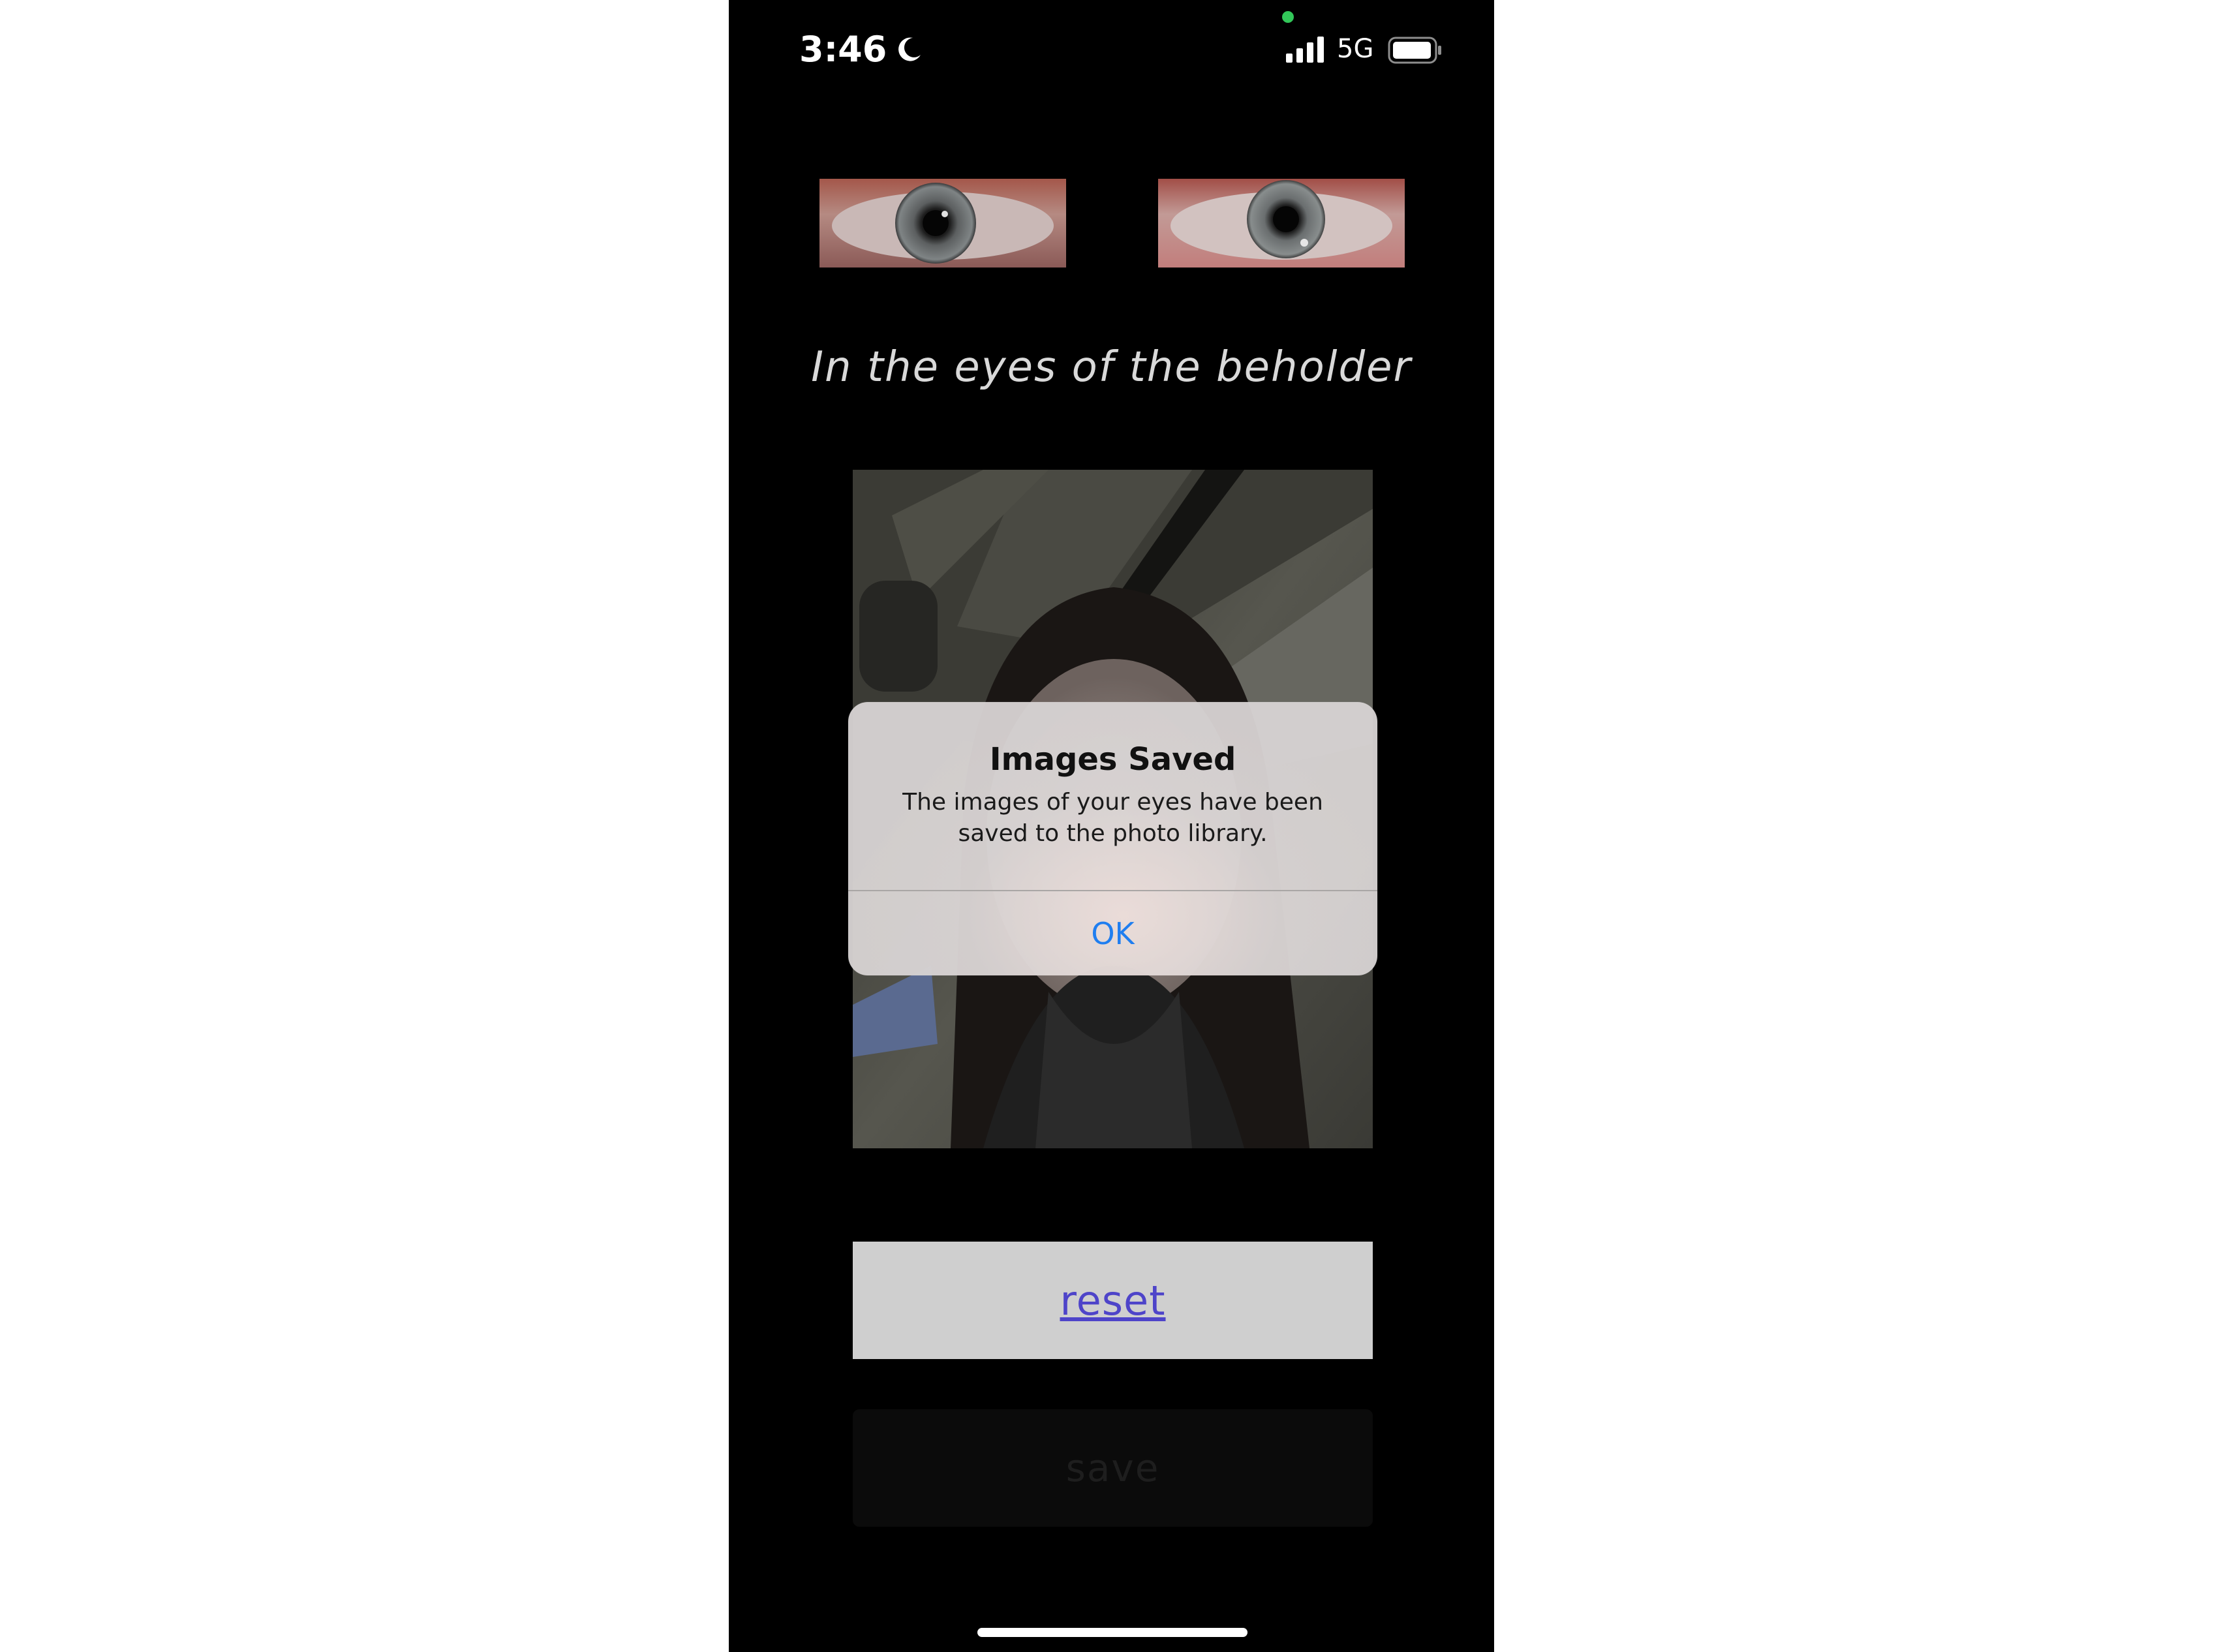  What do you see at coordinates (1111, 367) in the screenshot?
I see `app-tagline: In the eyes of the beholder` at bounding box center [1111, 367].